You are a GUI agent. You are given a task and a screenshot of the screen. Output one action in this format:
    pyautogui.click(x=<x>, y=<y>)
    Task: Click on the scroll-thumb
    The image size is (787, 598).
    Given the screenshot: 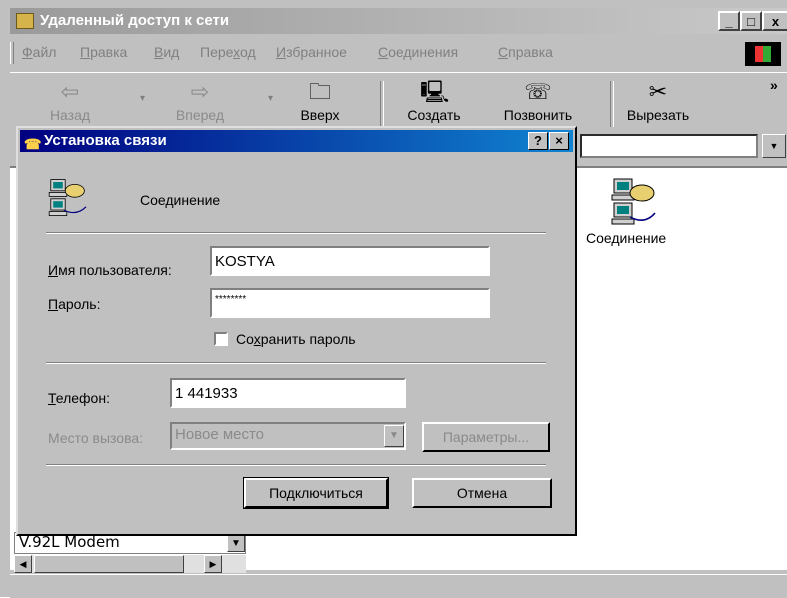 What is the action you would take?
    pyautogui.click(x=109, y=564)
    